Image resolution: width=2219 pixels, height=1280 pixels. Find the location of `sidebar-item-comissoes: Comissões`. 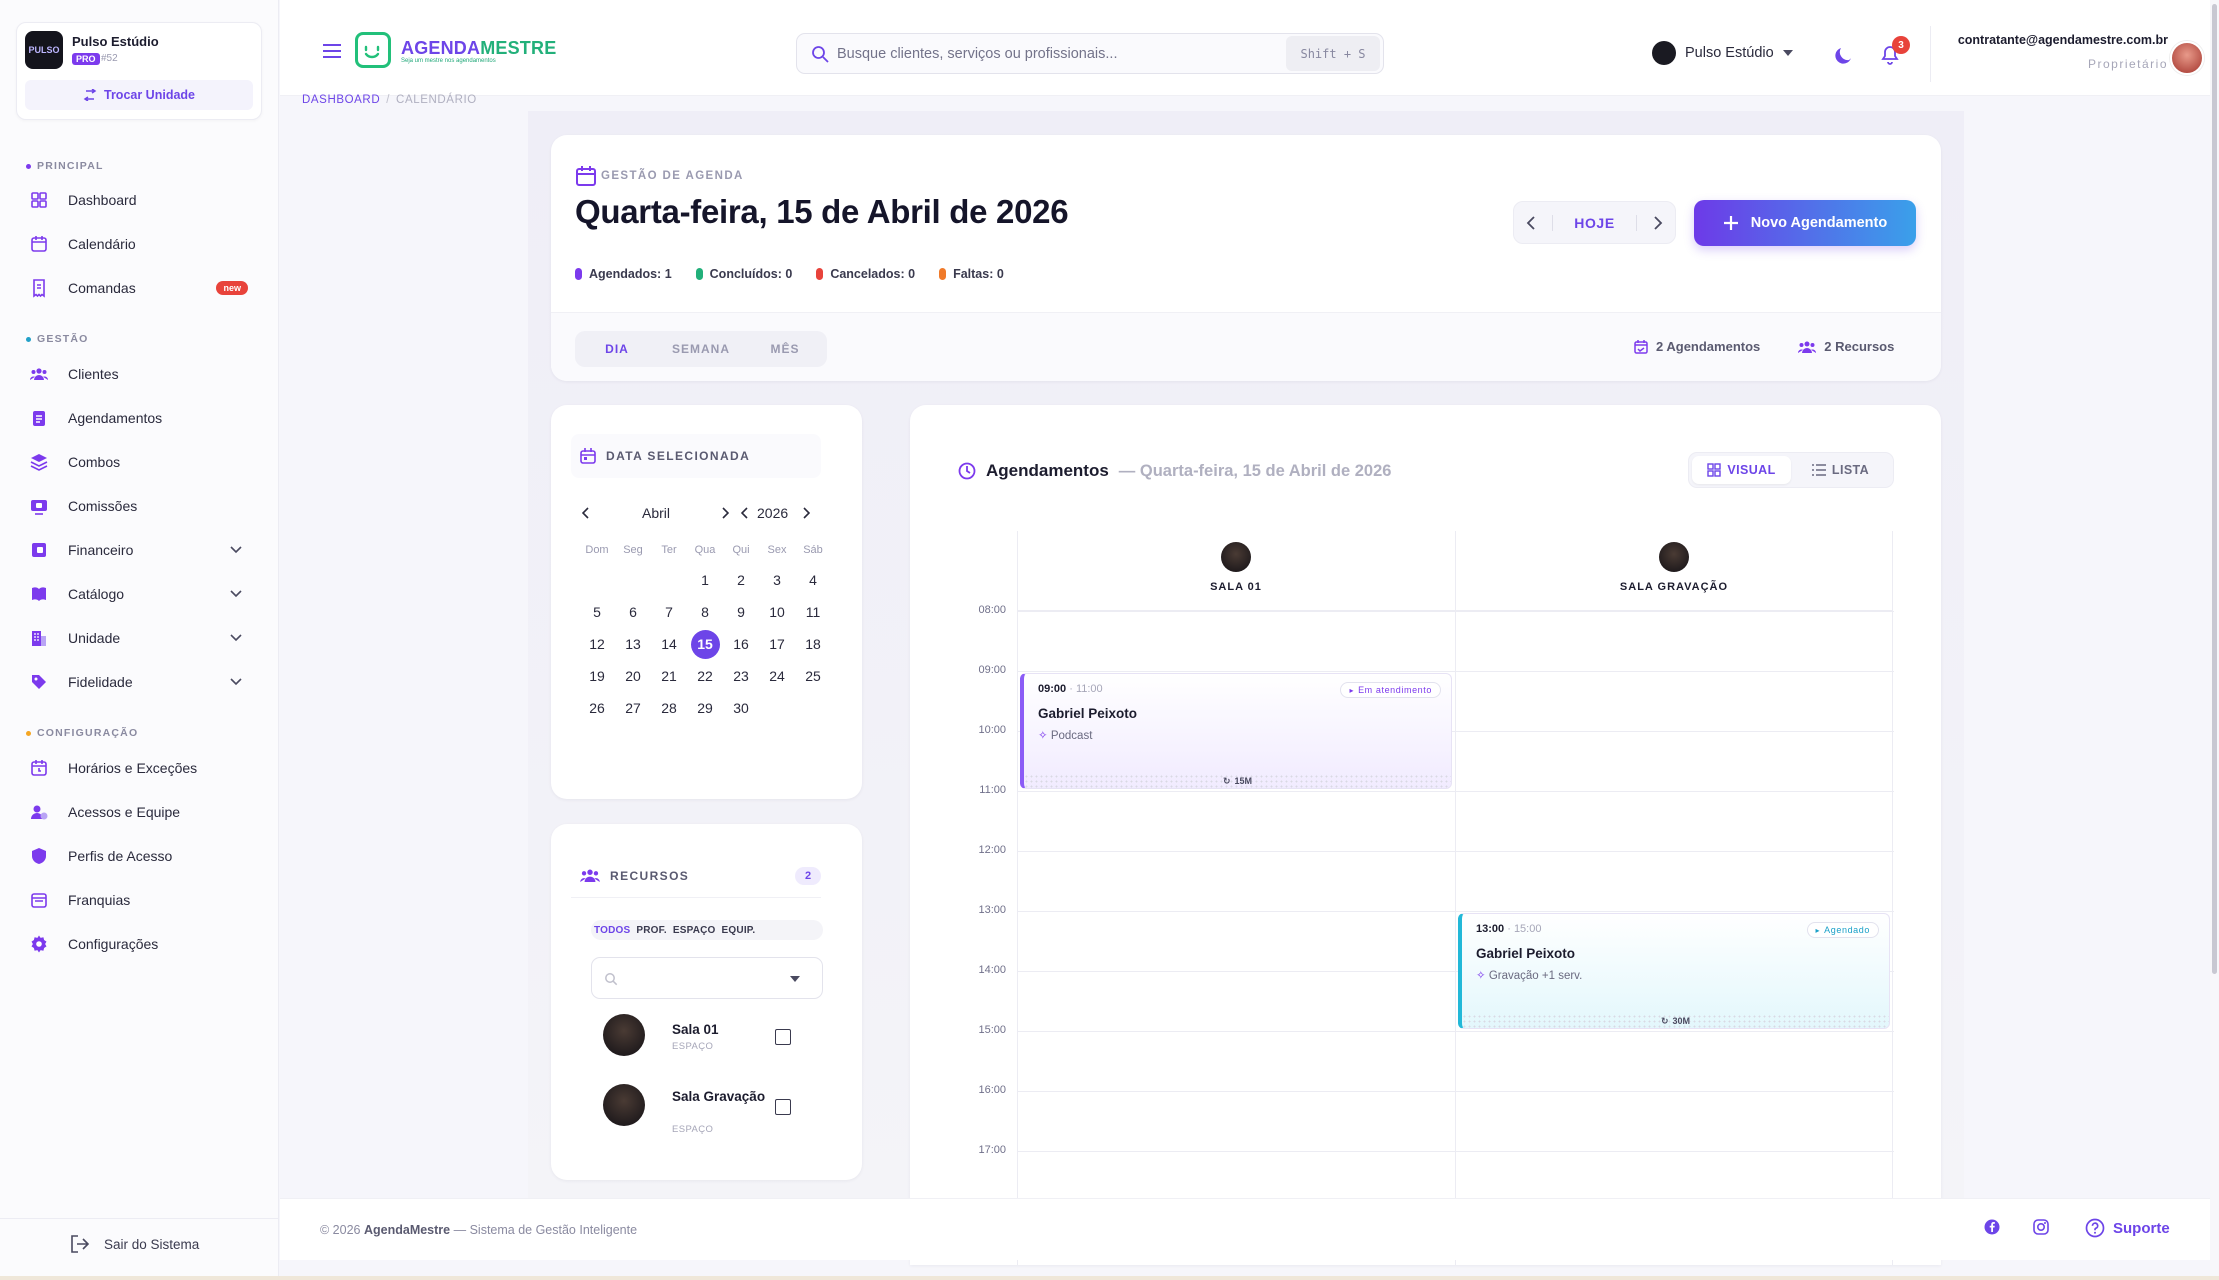

sidebar-item-comissoes: Comissões is located at coordinates (140, 506).